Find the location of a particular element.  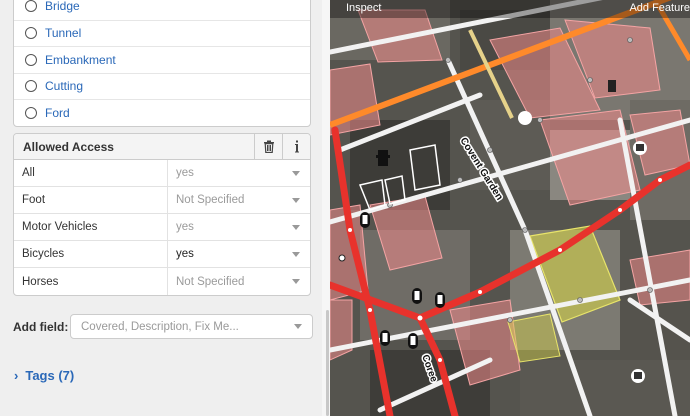

access-label: Horses is located at coordinates (91, 281).